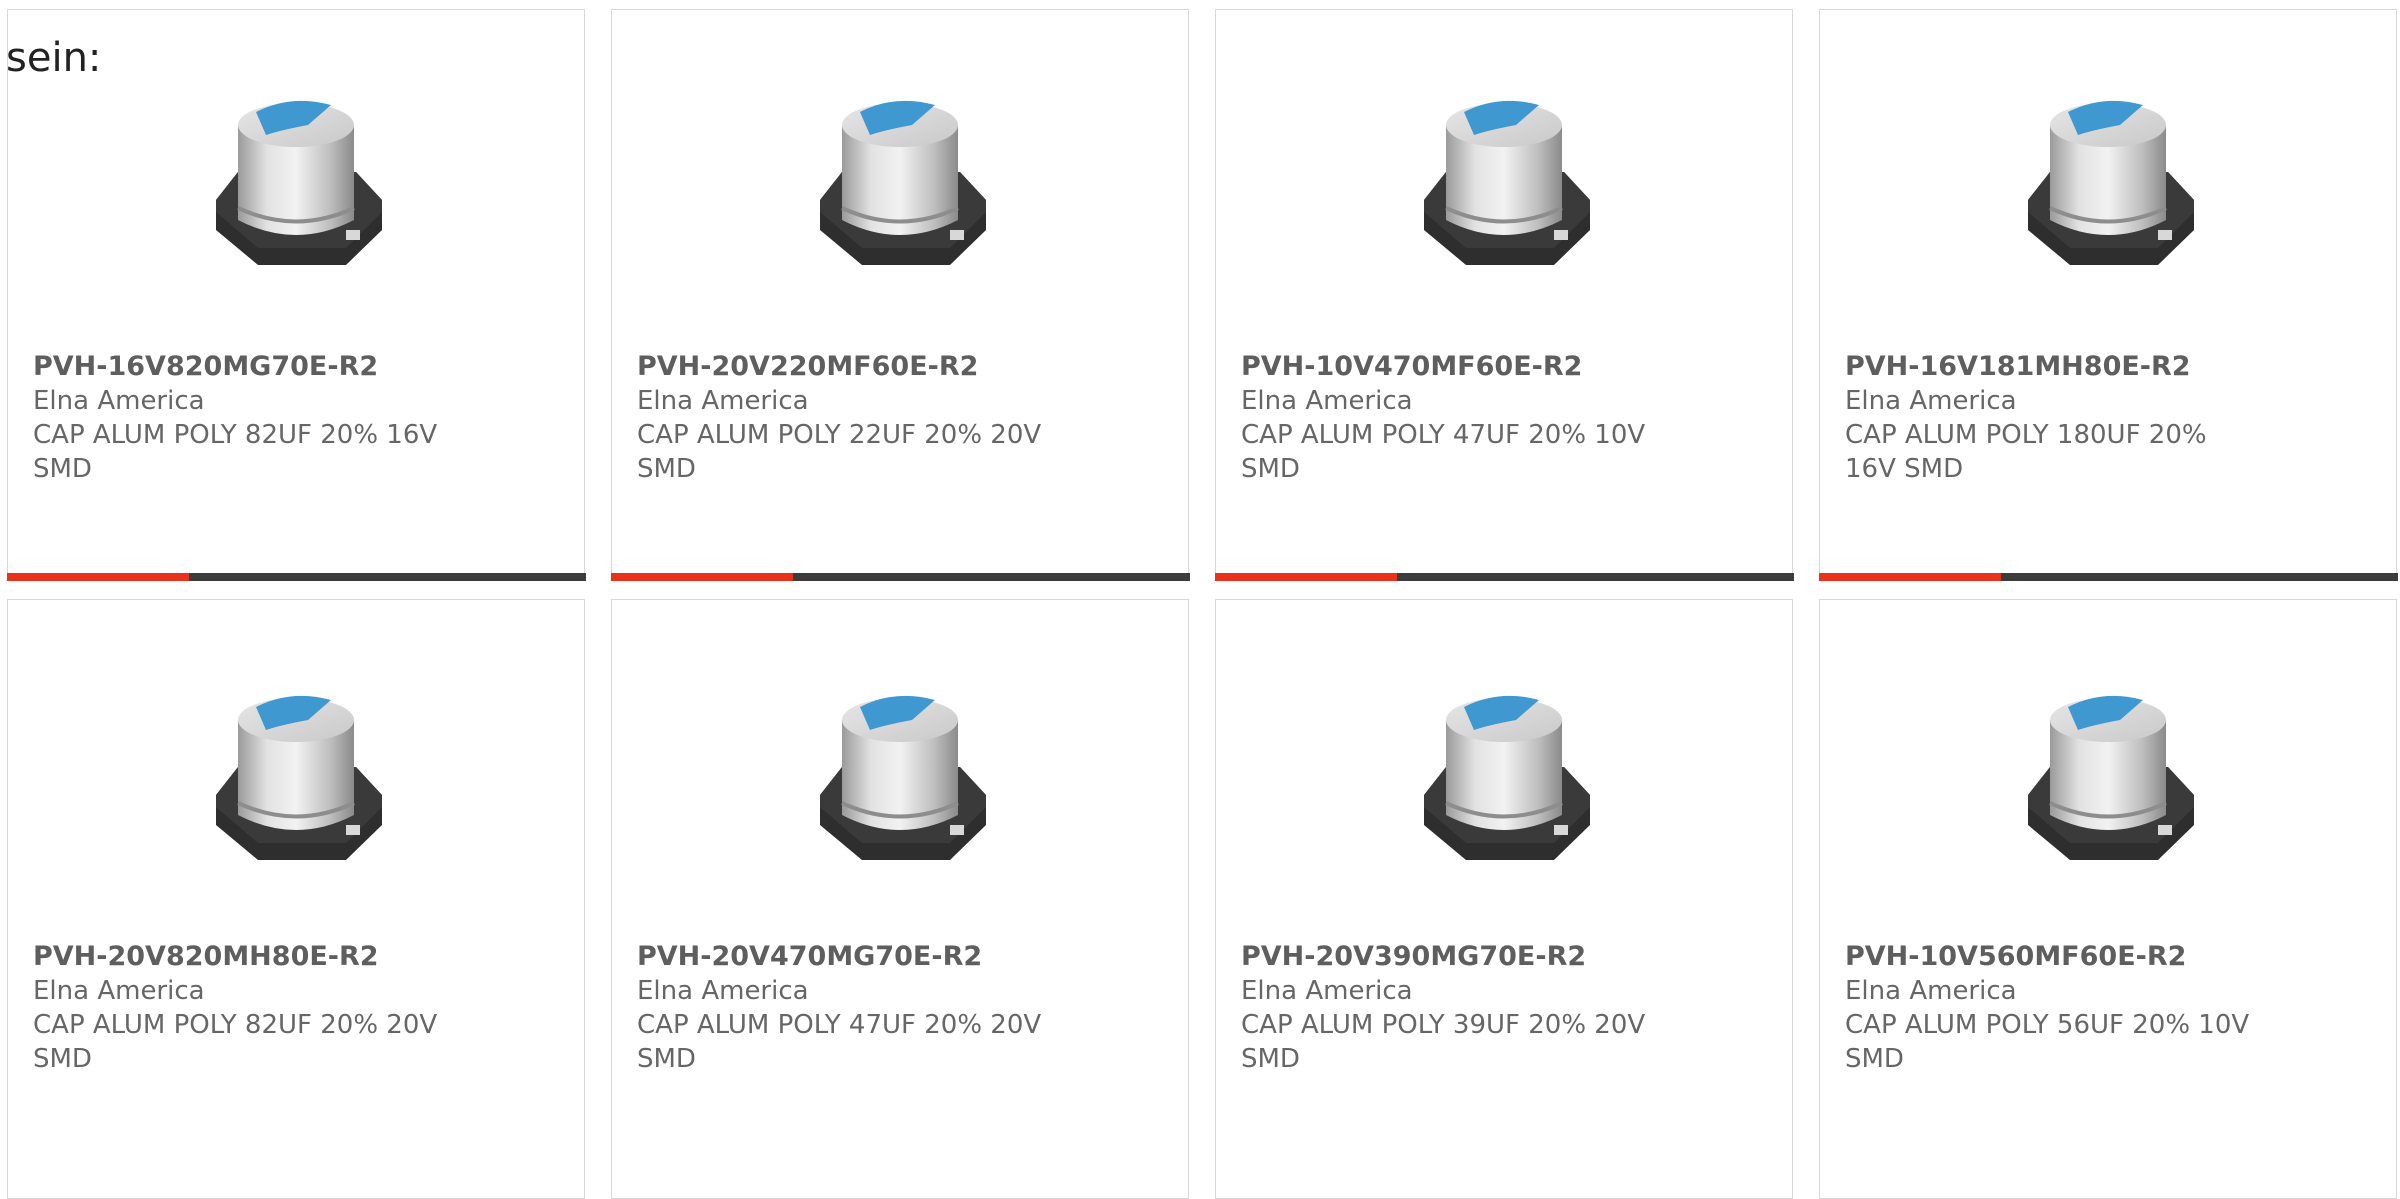  I want to click on description: CAP ALUM POLY 47UF 20% 20V SMD, so click(839, 1042).